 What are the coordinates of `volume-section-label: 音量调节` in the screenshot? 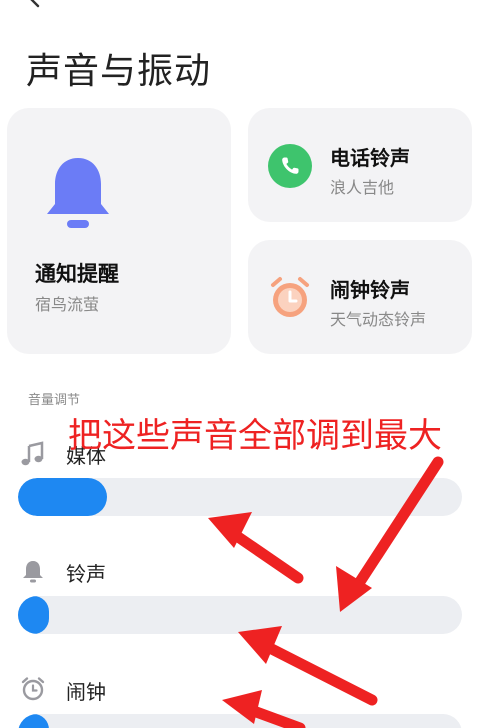 It's located at (54, 400).